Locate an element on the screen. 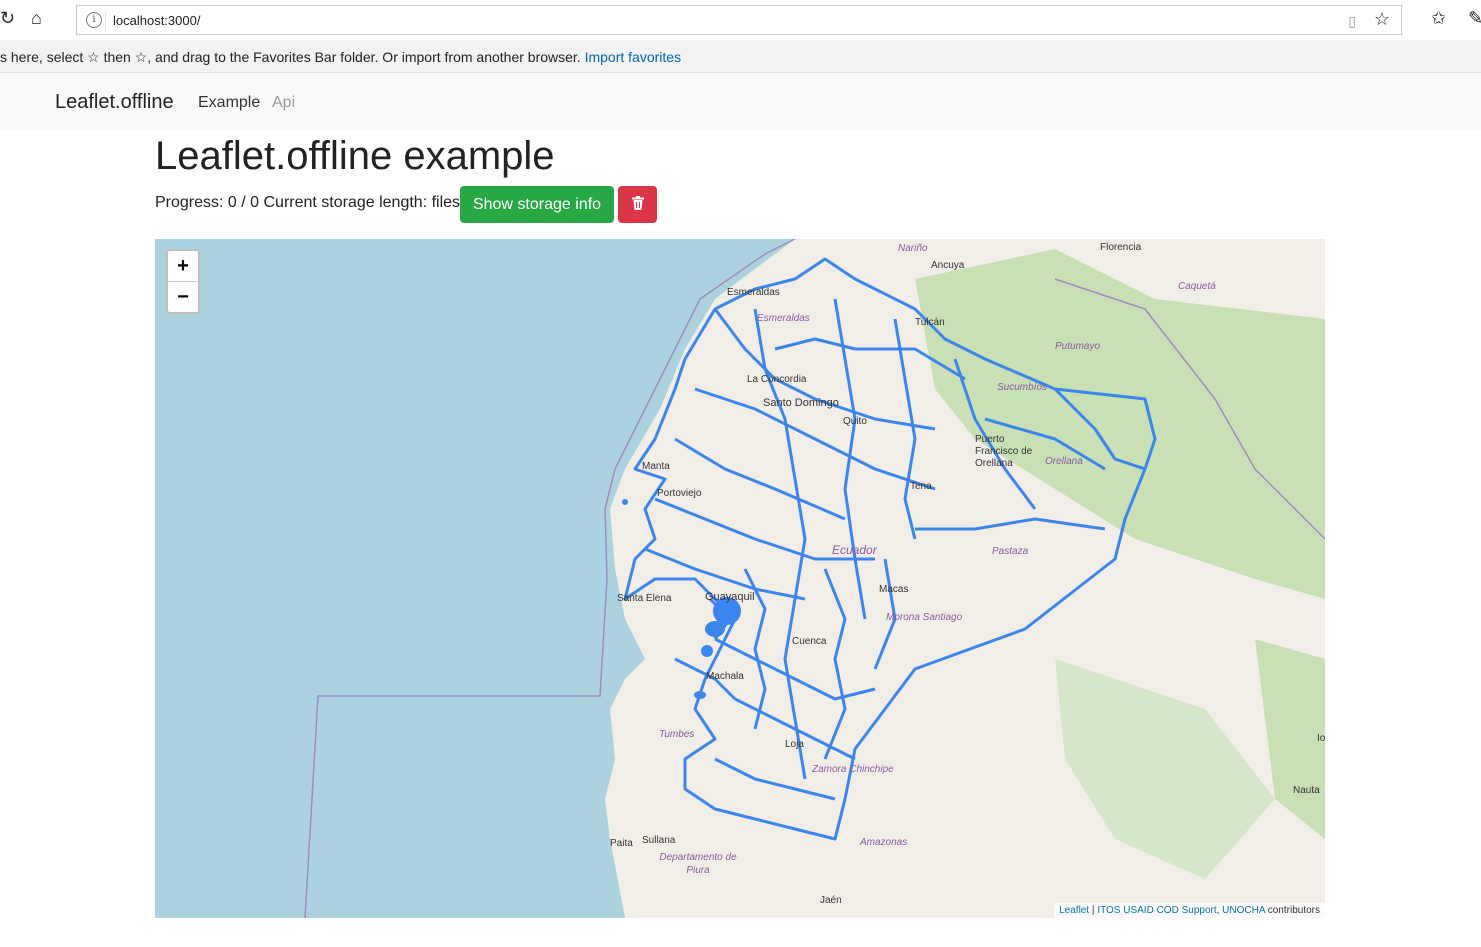  map-label-cuenca: Cuenca is located at coordinates (809, 641).